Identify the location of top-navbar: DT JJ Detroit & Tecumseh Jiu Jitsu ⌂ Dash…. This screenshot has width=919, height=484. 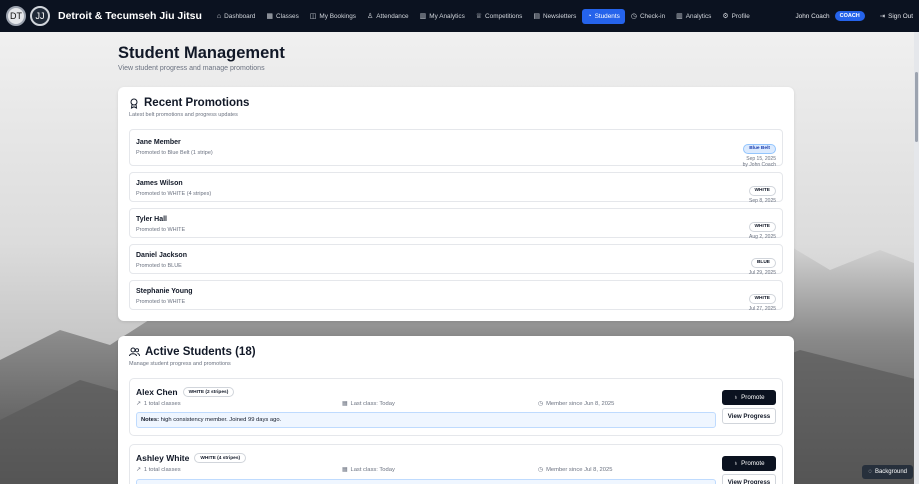
(459, 16).